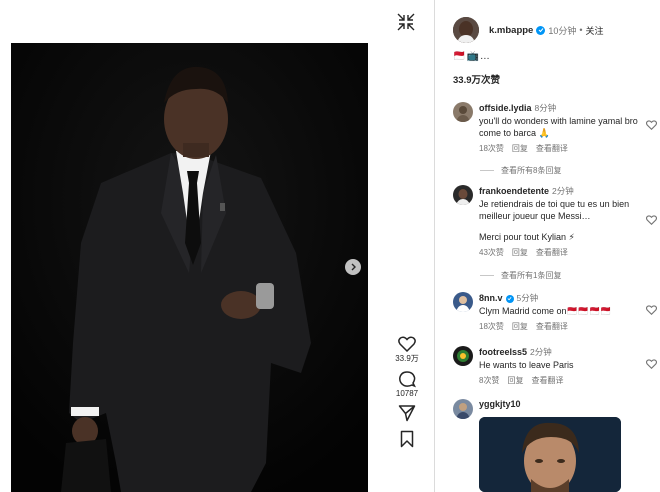 Image resolution: width=660 pixels, height=492 pixels. Describe the element at coordinates (476, 79) in the screenshot. I see `likes-summary: 33.9万次赞` at that location.